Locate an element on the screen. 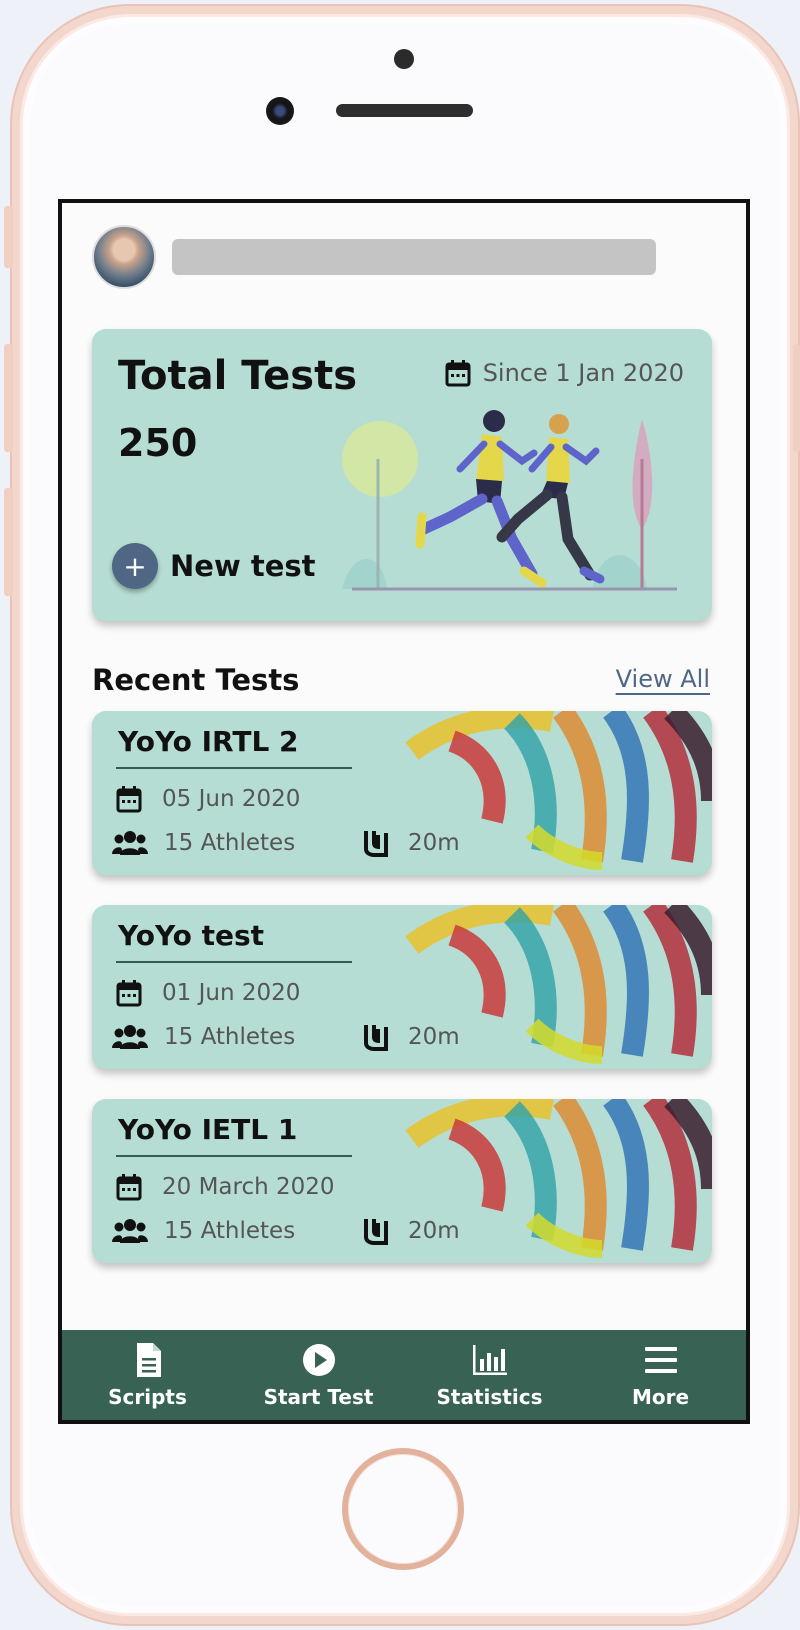 This screenshot has height=1630, width=800. test-name: YoYo test is located at coordinates (191, 935).